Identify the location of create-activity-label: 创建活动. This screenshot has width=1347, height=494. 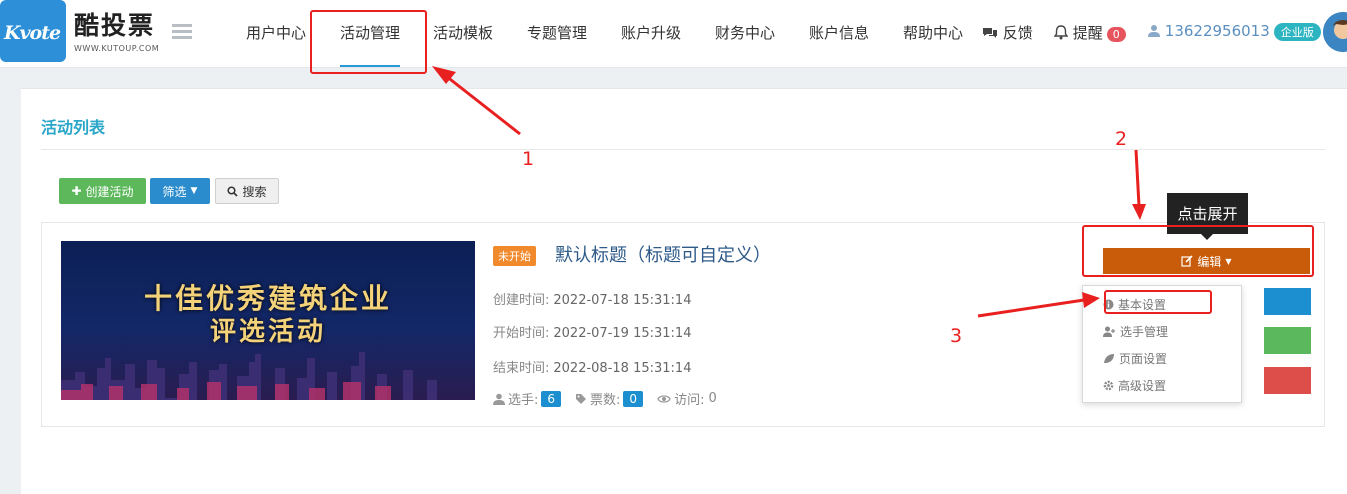
(109, 191).